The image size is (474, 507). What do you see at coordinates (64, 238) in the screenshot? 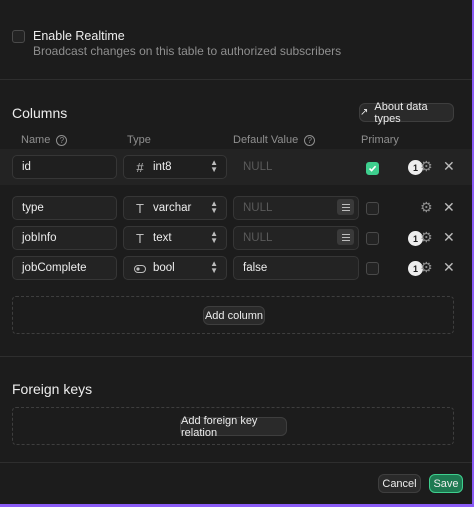
I see `column-name-input: jobInfo` at bounding box center [64, 238].